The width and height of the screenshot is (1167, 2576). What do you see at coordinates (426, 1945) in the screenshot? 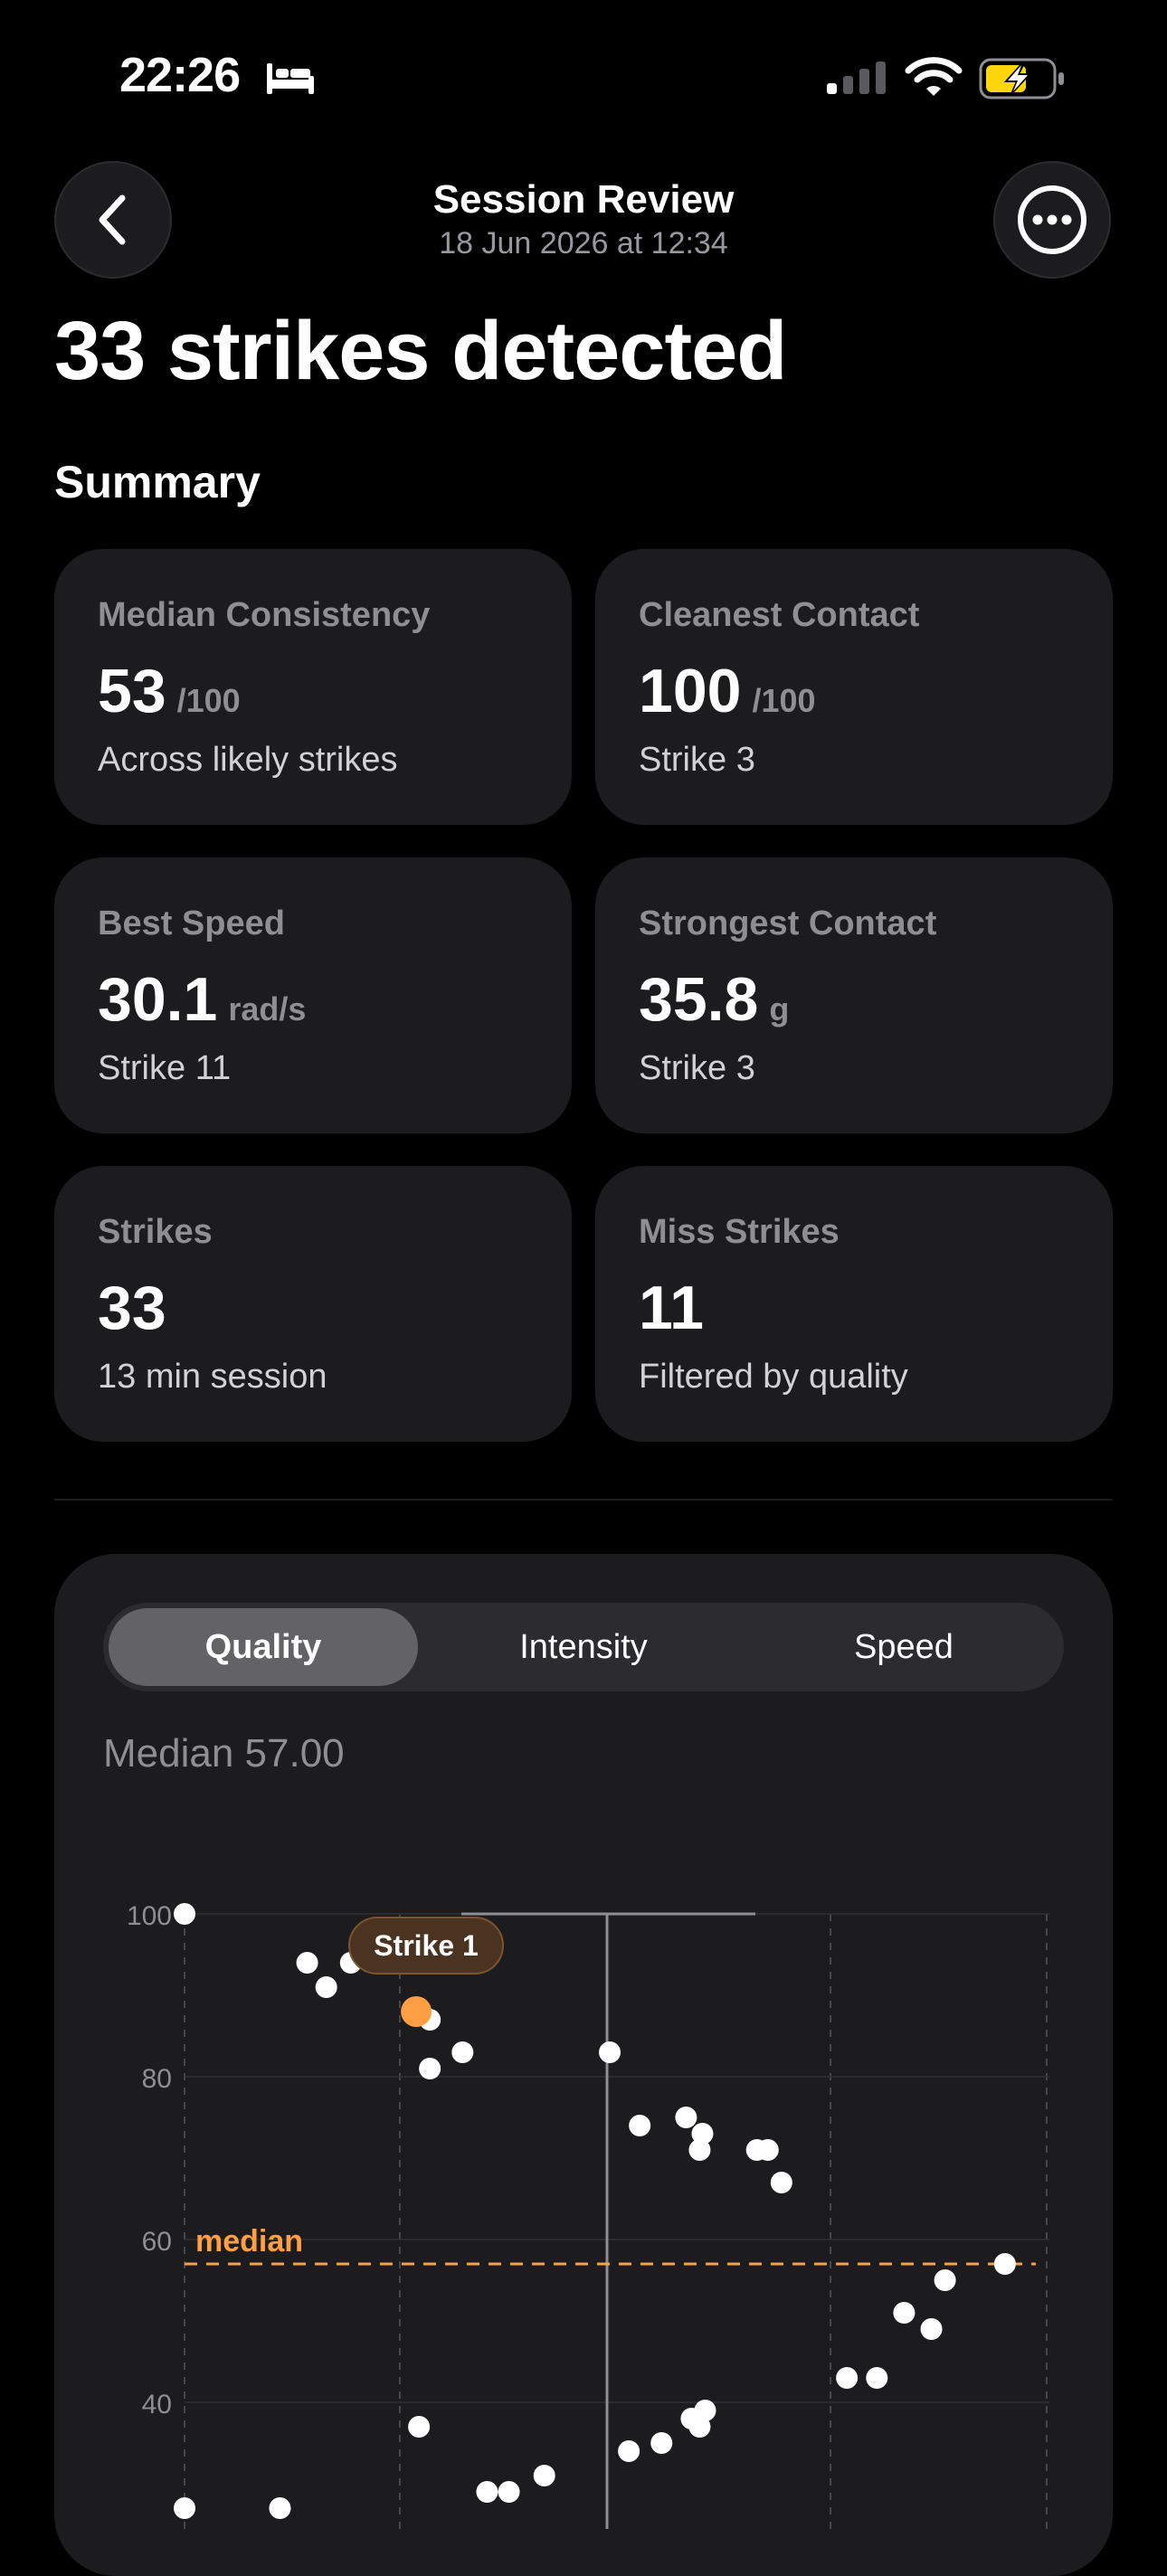
I see `strike-tooltip-label: Strike 1` at bounding box center [426, 1945].